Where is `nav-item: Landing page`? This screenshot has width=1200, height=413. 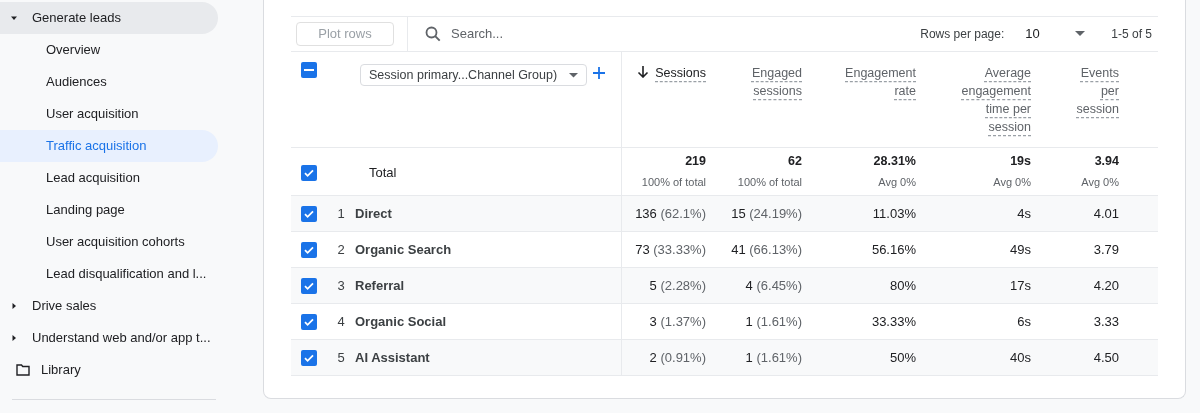
nav-item: Landing page is located at coordinates (109, 210).